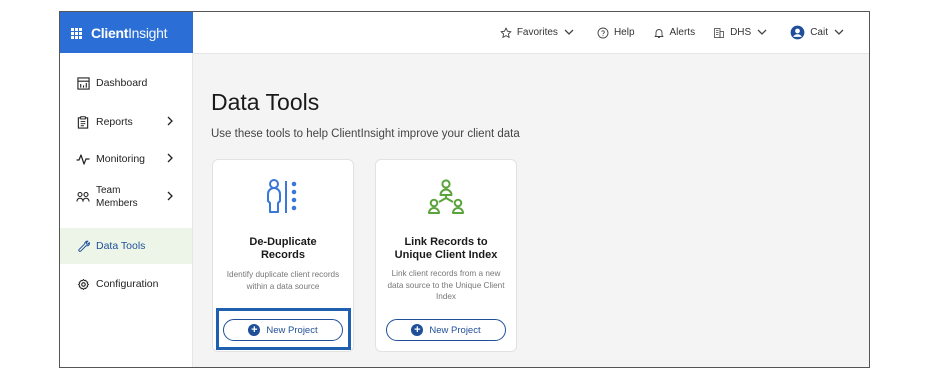 This screenshot has width=930, height=373. Describe the element at coordinates (446, 330) in the screenshot. I see `new-project-button-link: + New Project` at that location.